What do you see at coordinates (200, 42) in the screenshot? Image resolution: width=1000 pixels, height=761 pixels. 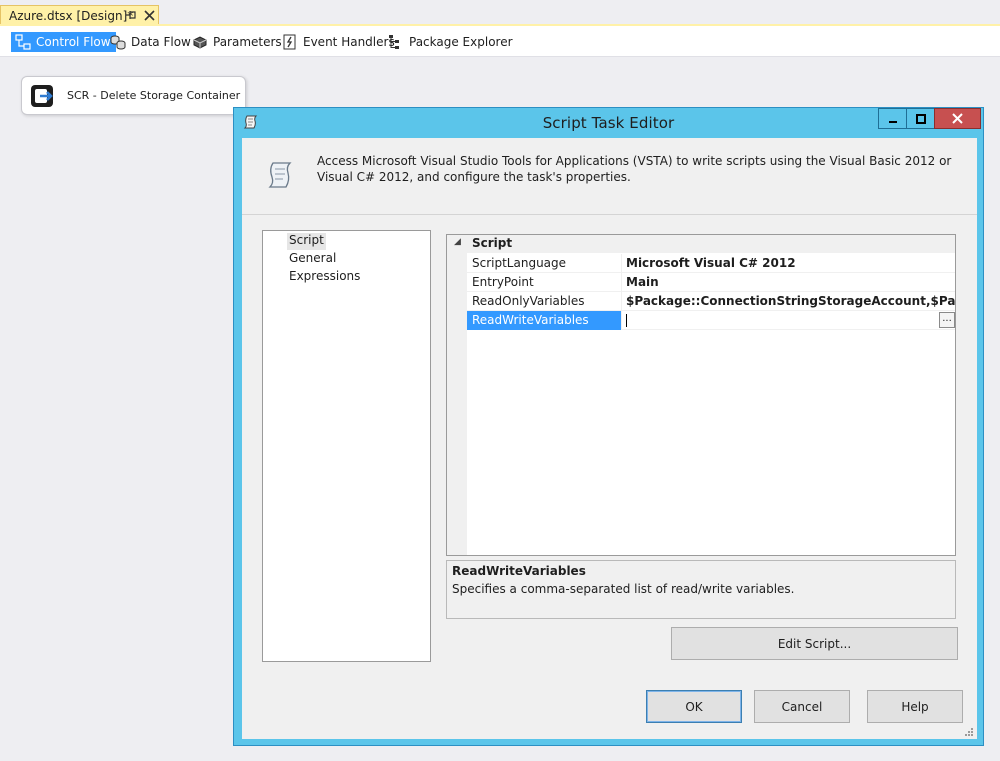 I see `parameters-icon` at bounding box center [200, 42].